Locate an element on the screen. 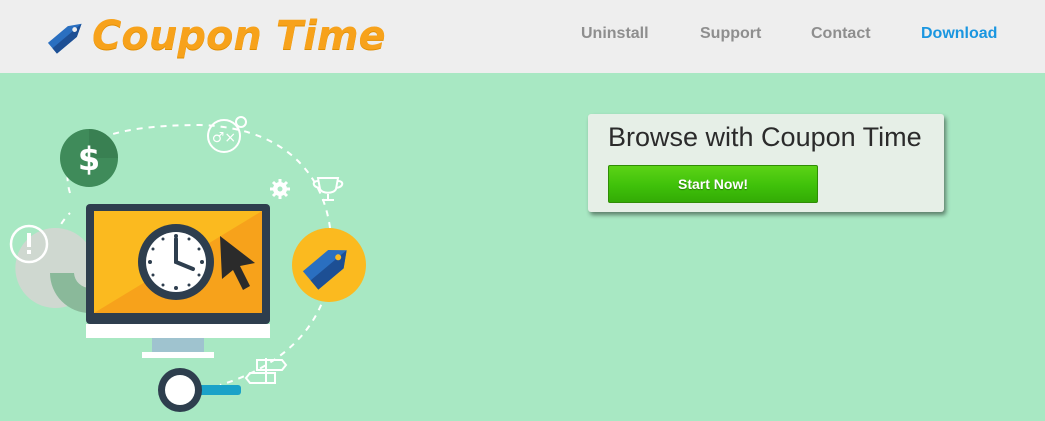 This screenshot has width=1045, height=421. strategy-icon: ♂× is located at coordinates (227, 134).